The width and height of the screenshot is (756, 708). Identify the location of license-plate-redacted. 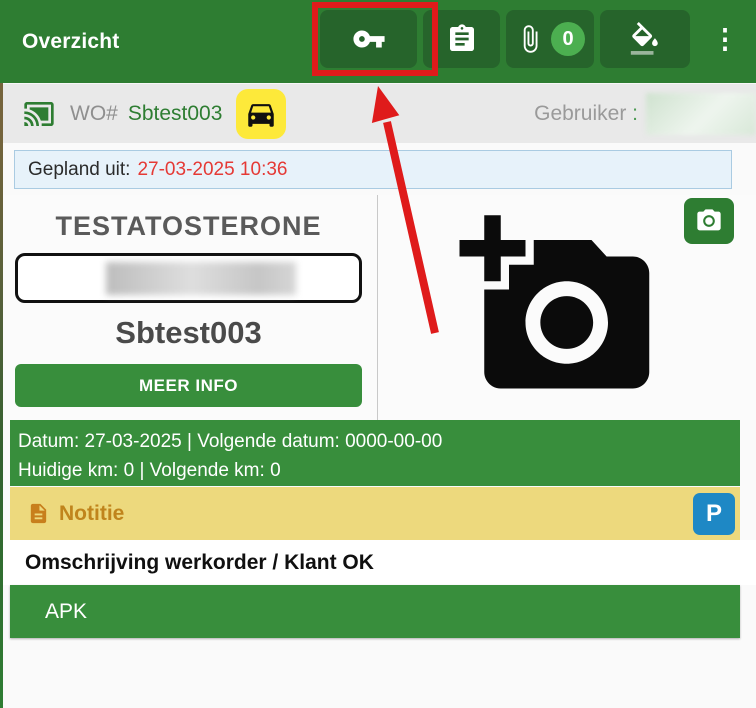
(200, 278).